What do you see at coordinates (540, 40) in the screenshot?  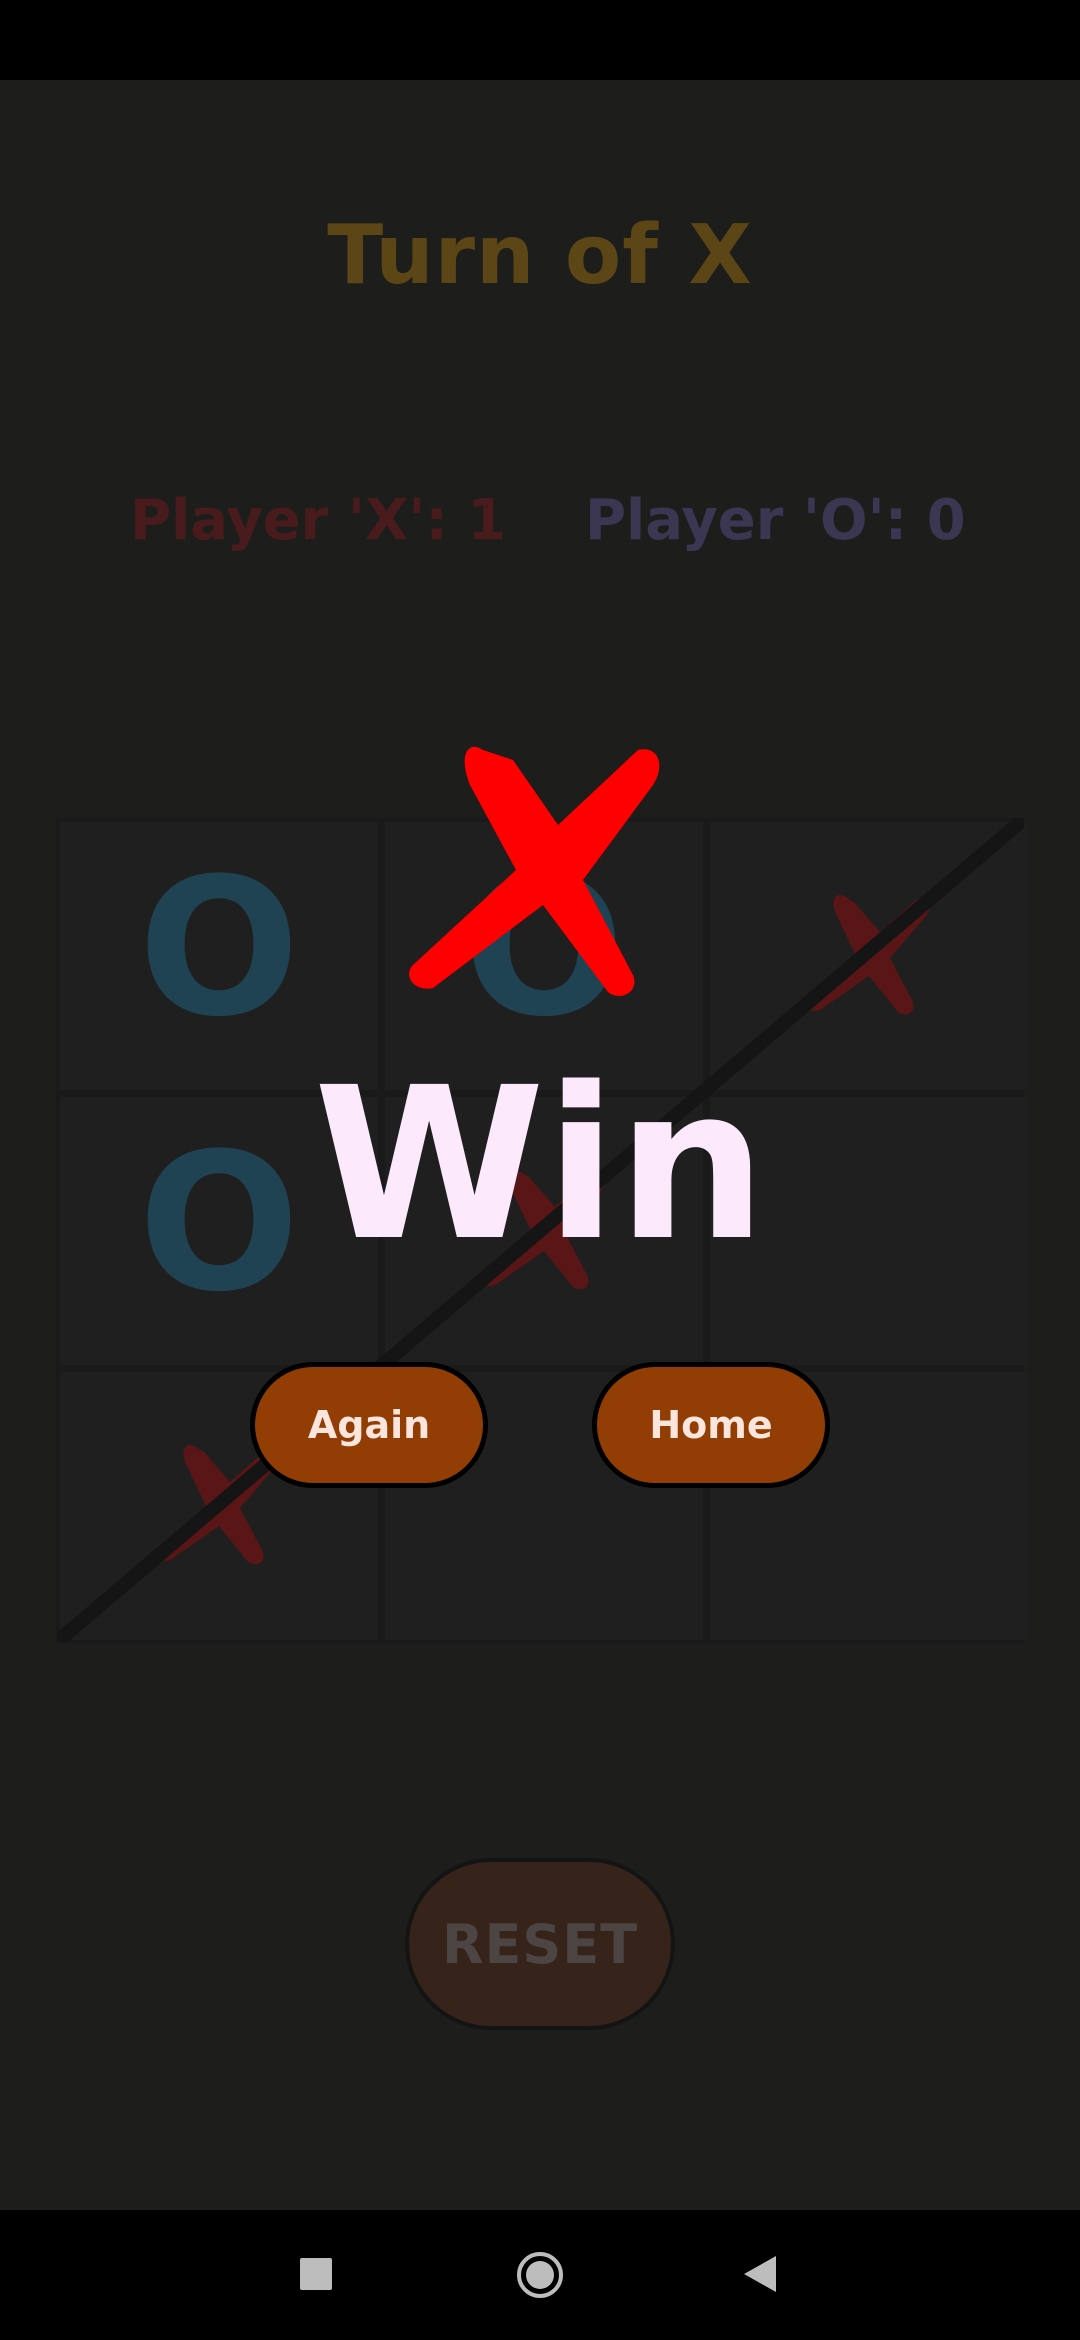 I see `status-bar` at bounding box center [540, 40].